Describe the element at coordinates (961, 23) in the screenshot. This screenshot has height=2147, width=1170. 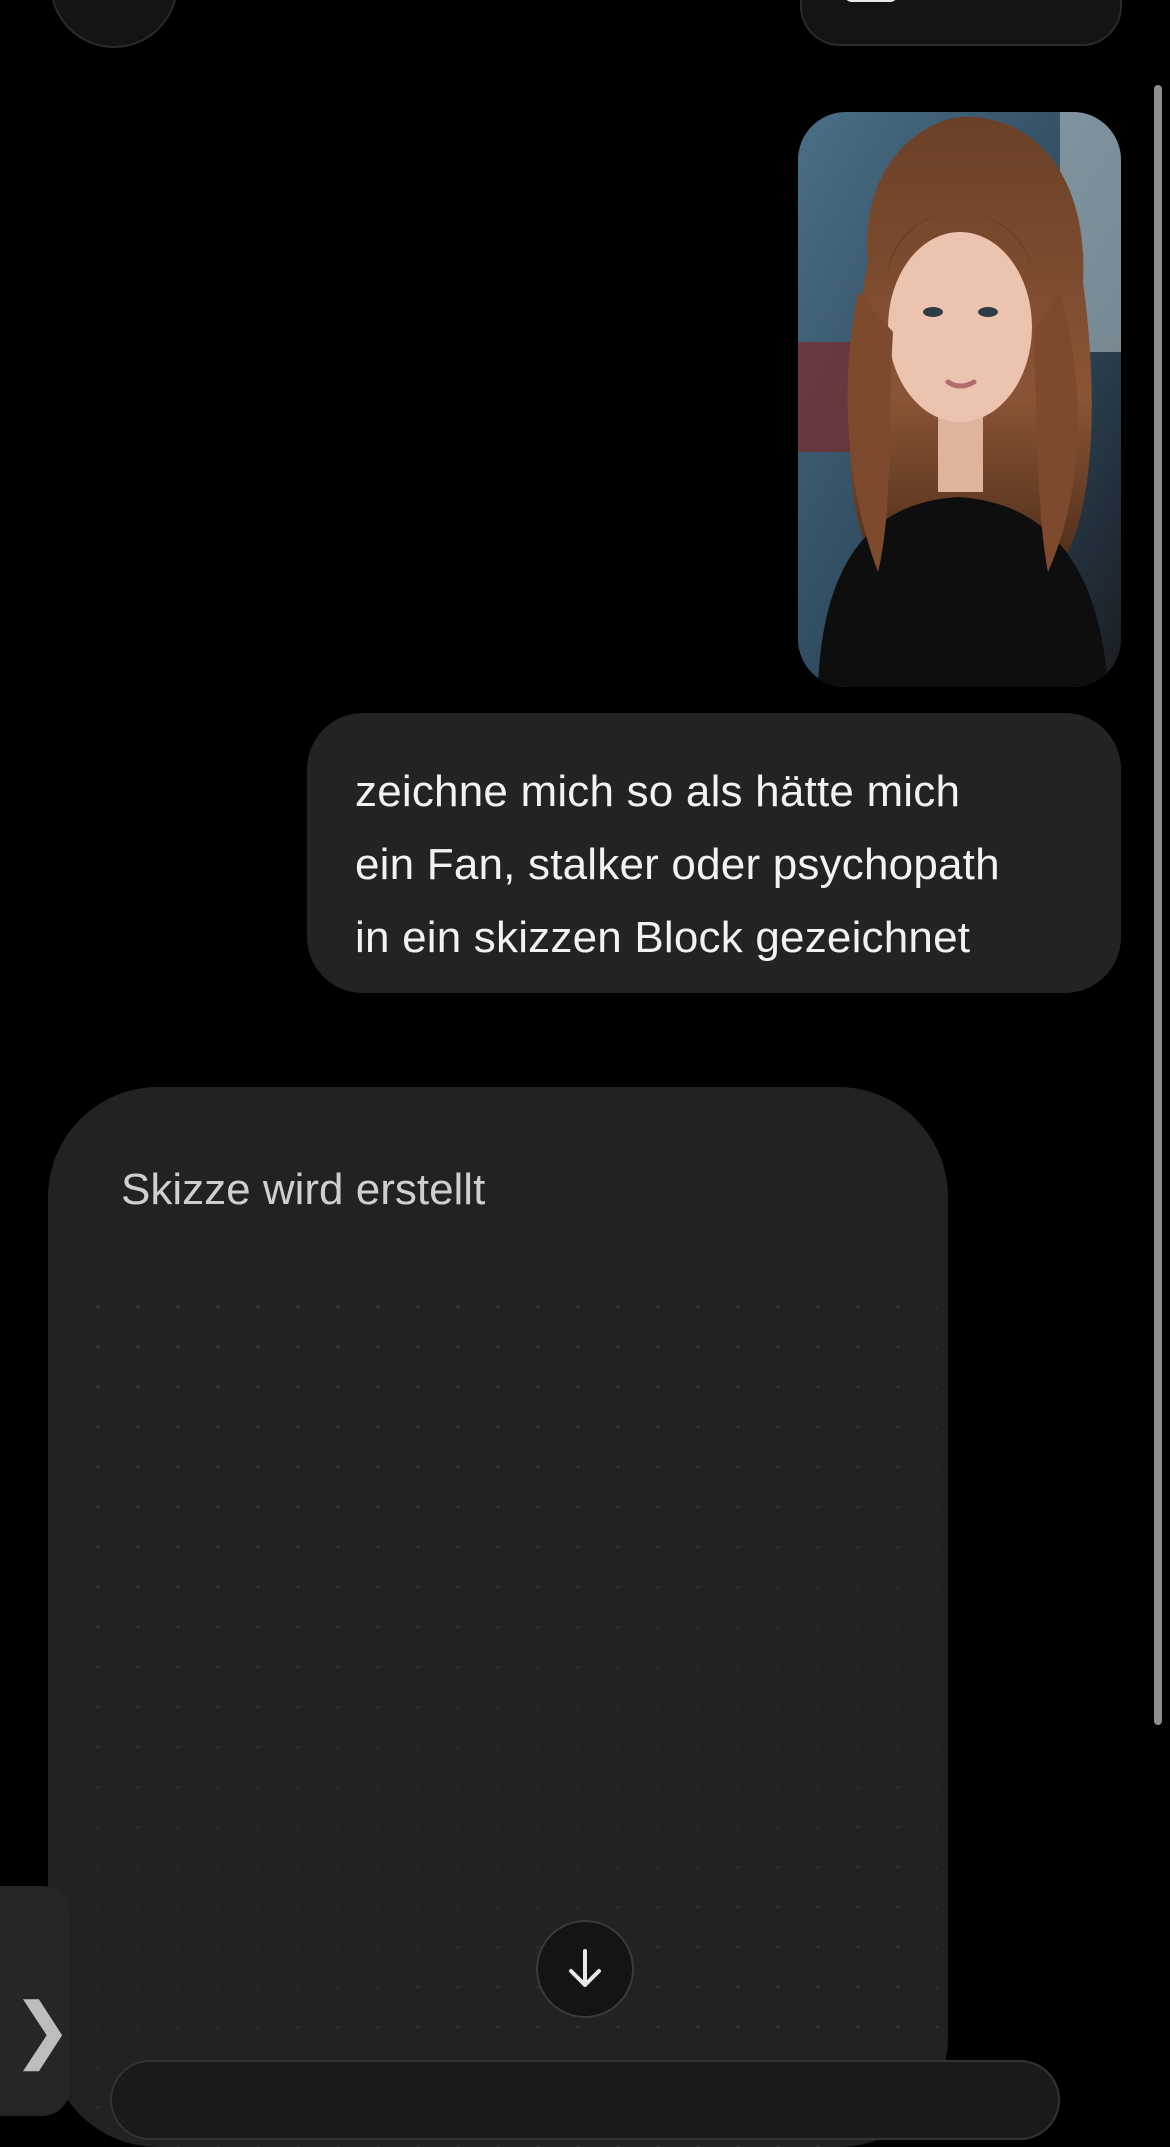
I see `top-right-pill-button` at that location.